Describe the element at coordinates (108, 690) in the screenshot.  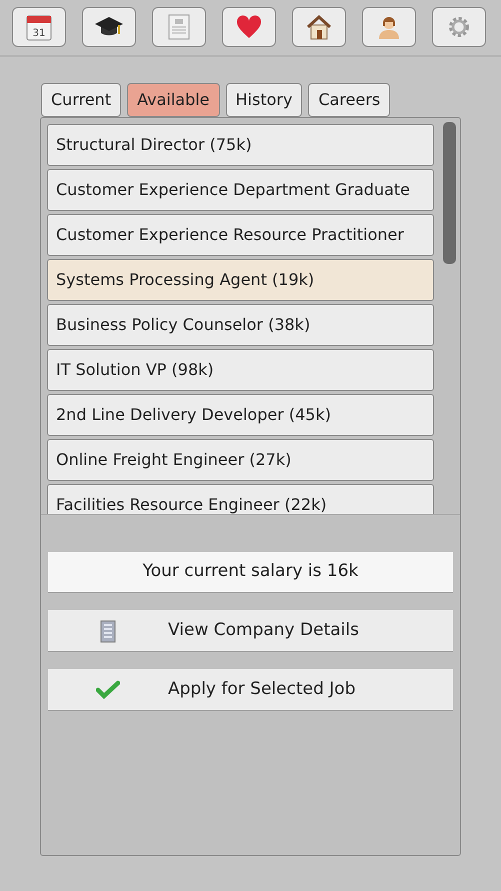
I see `check-icon` at that location.